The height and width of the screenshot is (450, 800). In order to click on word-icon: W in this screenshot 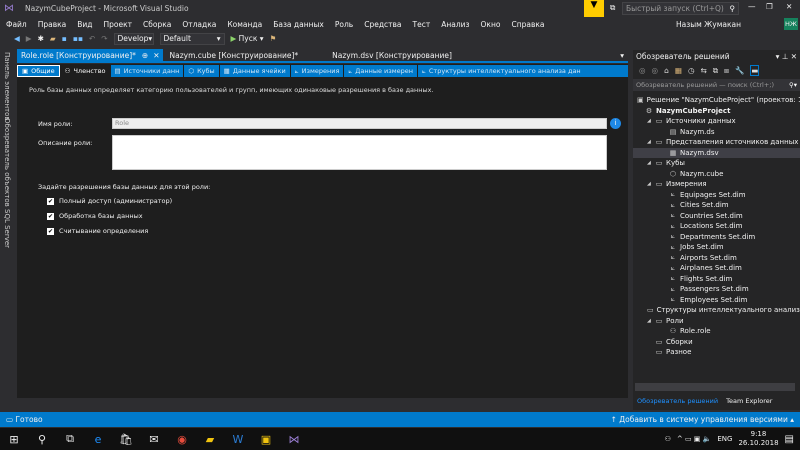, I will do `click(238, 439)`.